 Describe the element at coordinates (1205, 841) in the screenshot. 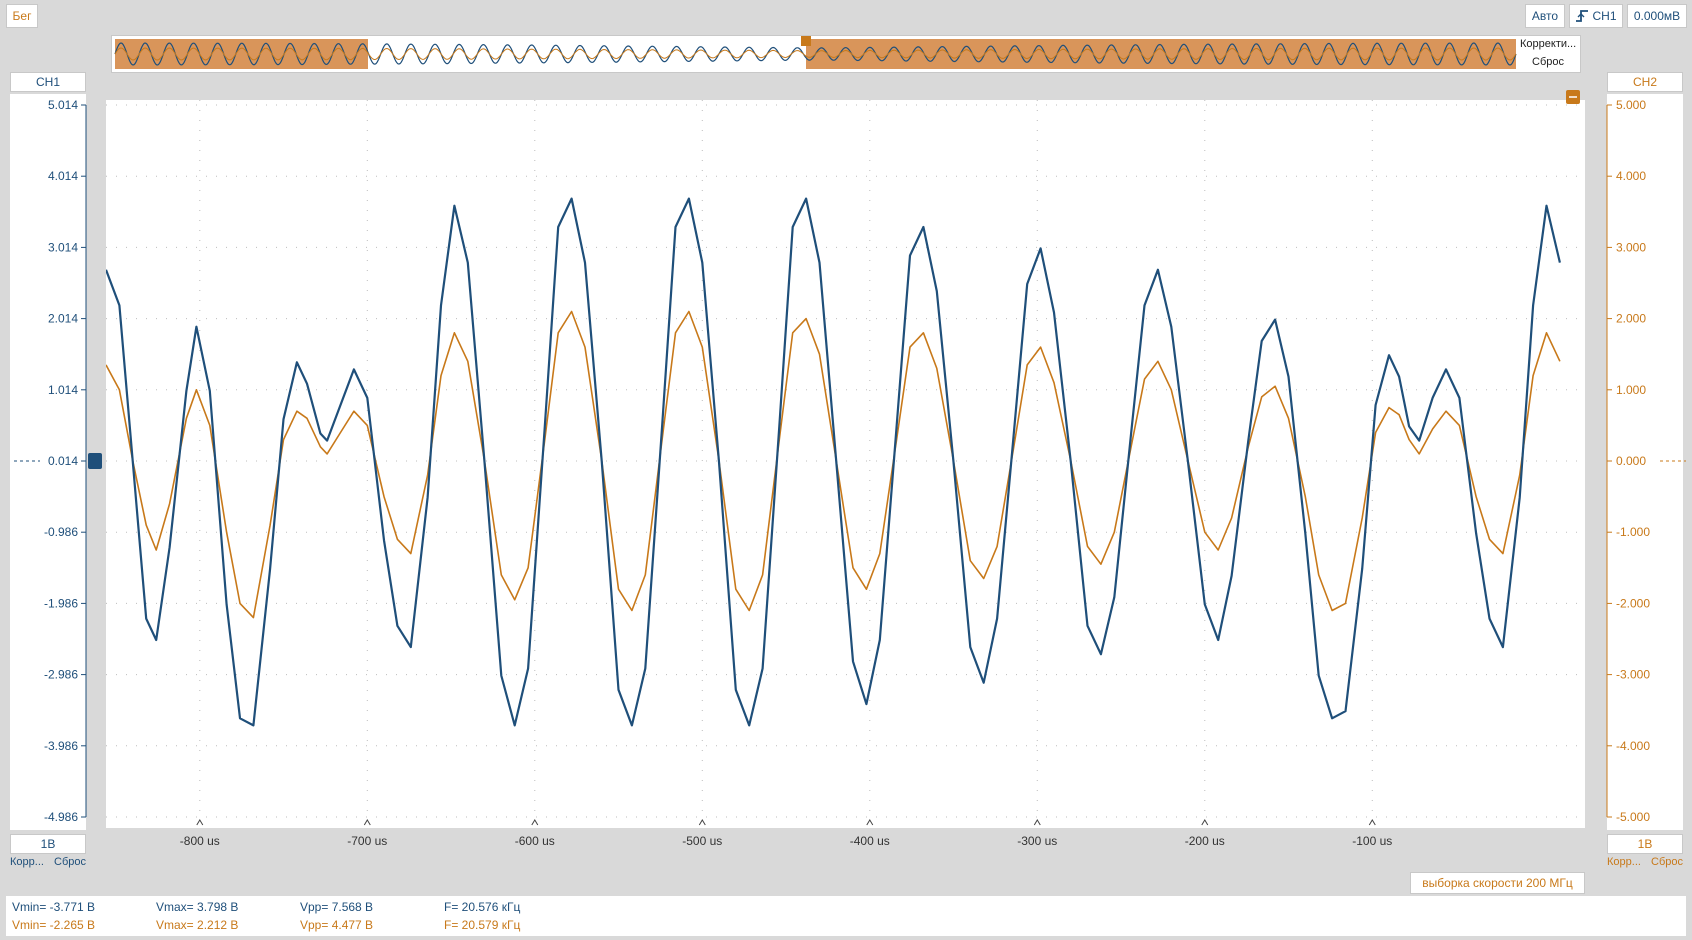

I see `x-tick-label: -200 us` at that location.